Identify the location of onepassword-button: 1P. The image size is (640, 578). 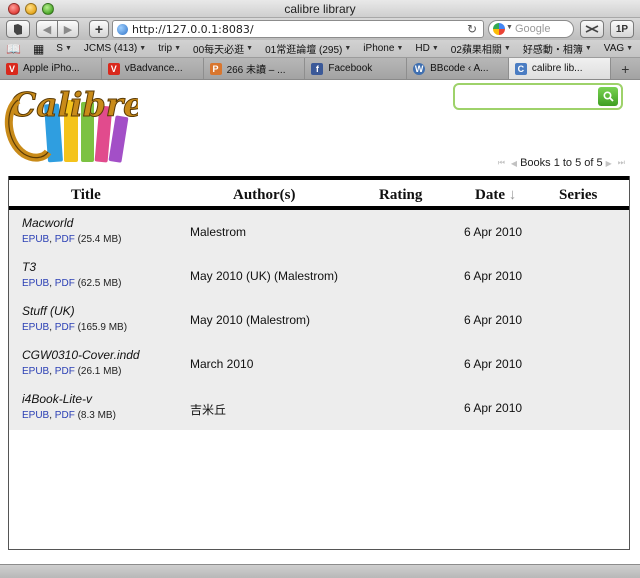
(622, 29).